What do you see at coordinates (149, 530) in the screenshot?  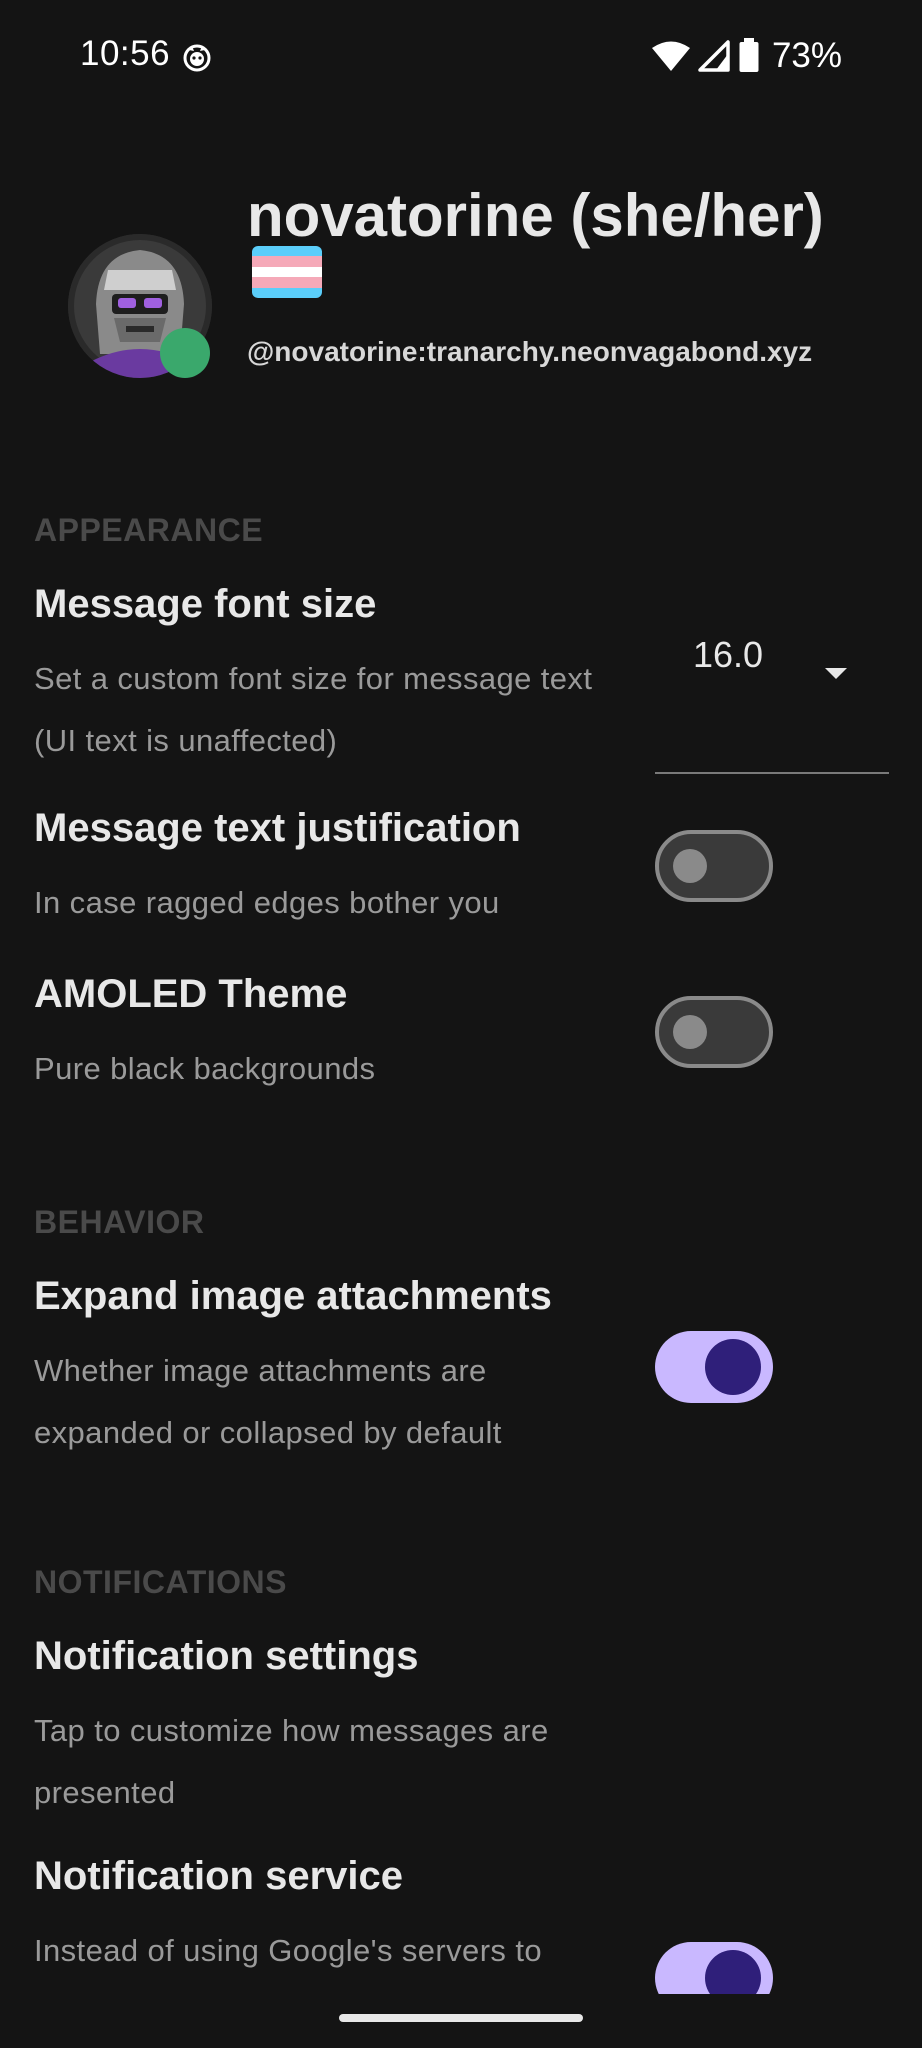 I see `section-header-appearance: APPEARANCE` at bounding box center [149, 530].